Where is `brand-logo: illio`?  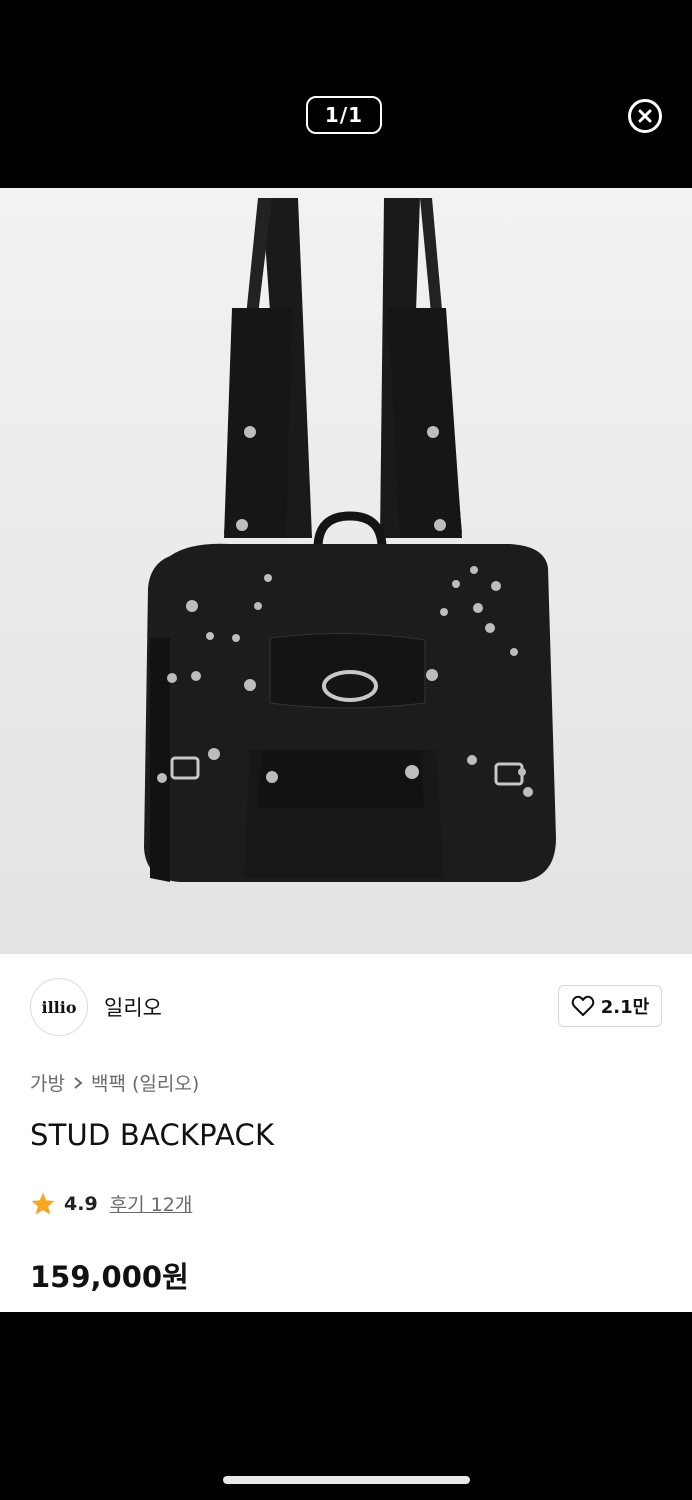 brand-logo: illio is located at coordinates (59, 1007).